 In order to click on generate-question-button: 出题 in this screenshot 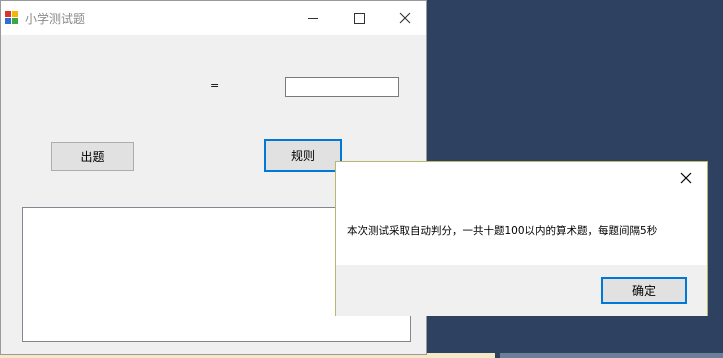, I will do `click(92, 156)`.